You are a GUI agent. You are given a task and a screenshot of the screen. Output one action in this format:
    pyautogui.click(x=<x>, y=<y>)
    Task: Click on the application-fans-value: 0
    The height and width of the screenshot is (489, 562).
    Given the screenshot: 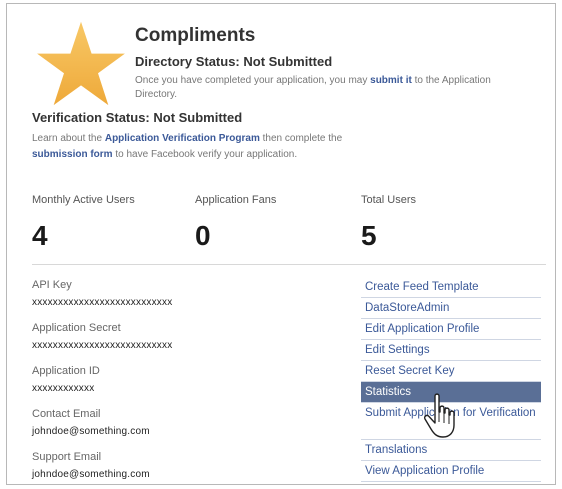 What is the action you would take?
    pyautogui.click(x=203, y=235)
    